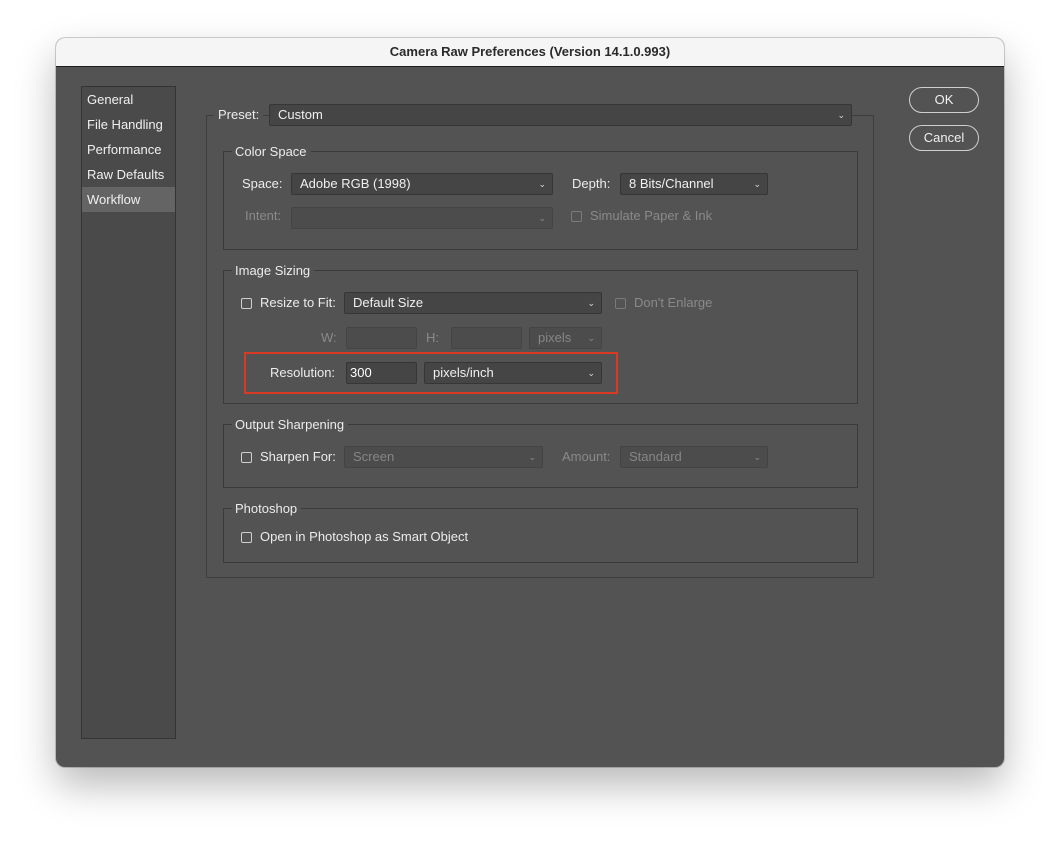 This screenshot has width=1060, height=842. What do you see at coordinates (381, 338) in the screenshot?
I see `width-input` at bounding box center [381, 338].